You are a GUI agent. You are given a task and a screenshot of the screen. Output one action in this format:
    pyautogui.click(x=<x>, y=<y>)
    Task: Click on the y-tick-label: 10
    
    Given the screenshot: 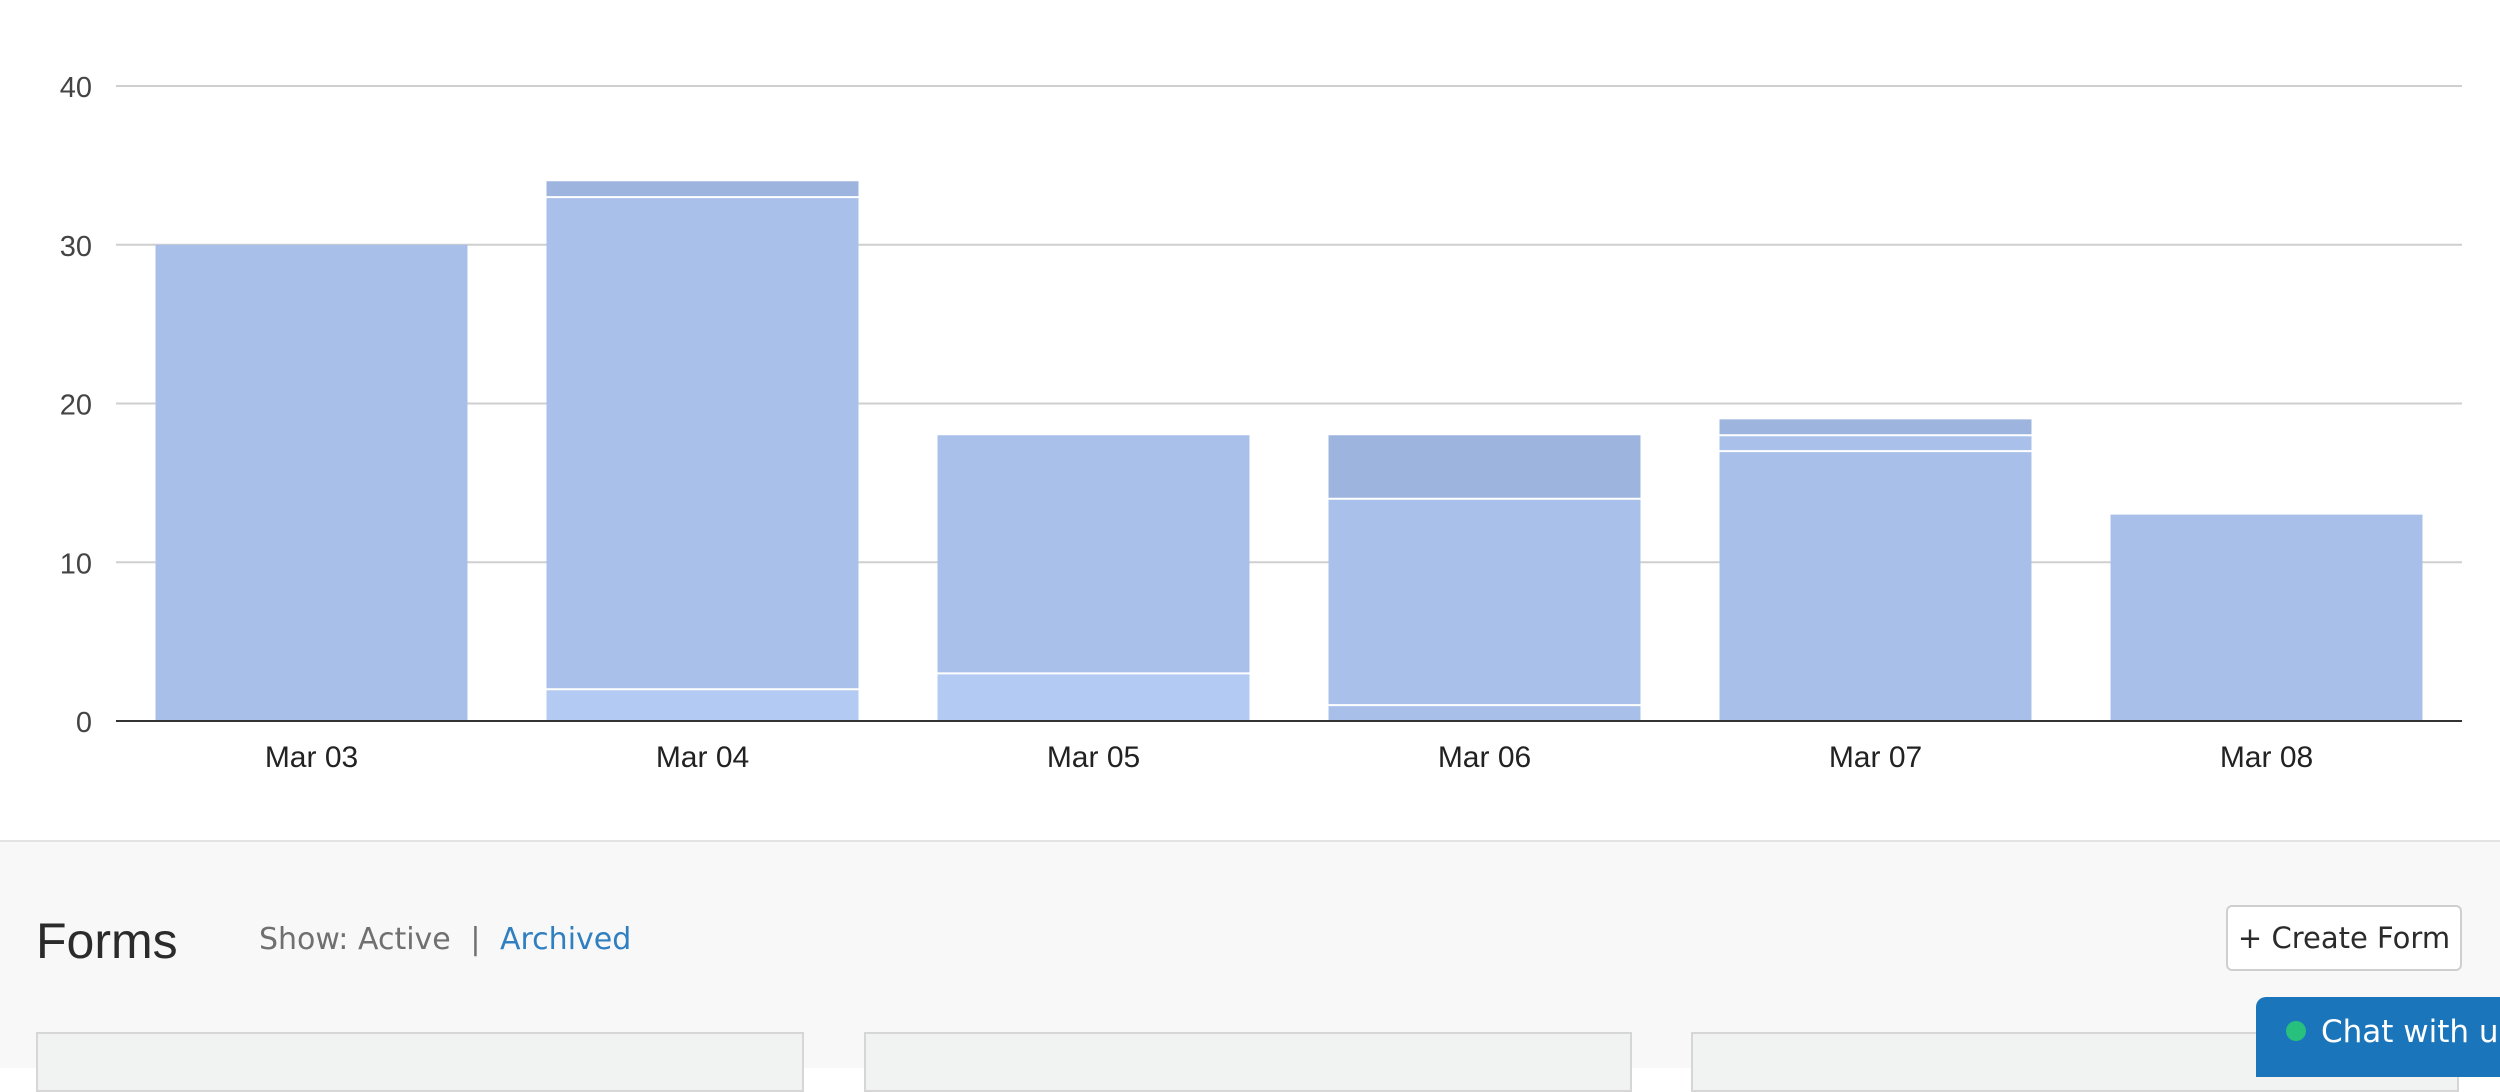 What is the action you would take?
    pyautogui.click(x=76, y=564)
    